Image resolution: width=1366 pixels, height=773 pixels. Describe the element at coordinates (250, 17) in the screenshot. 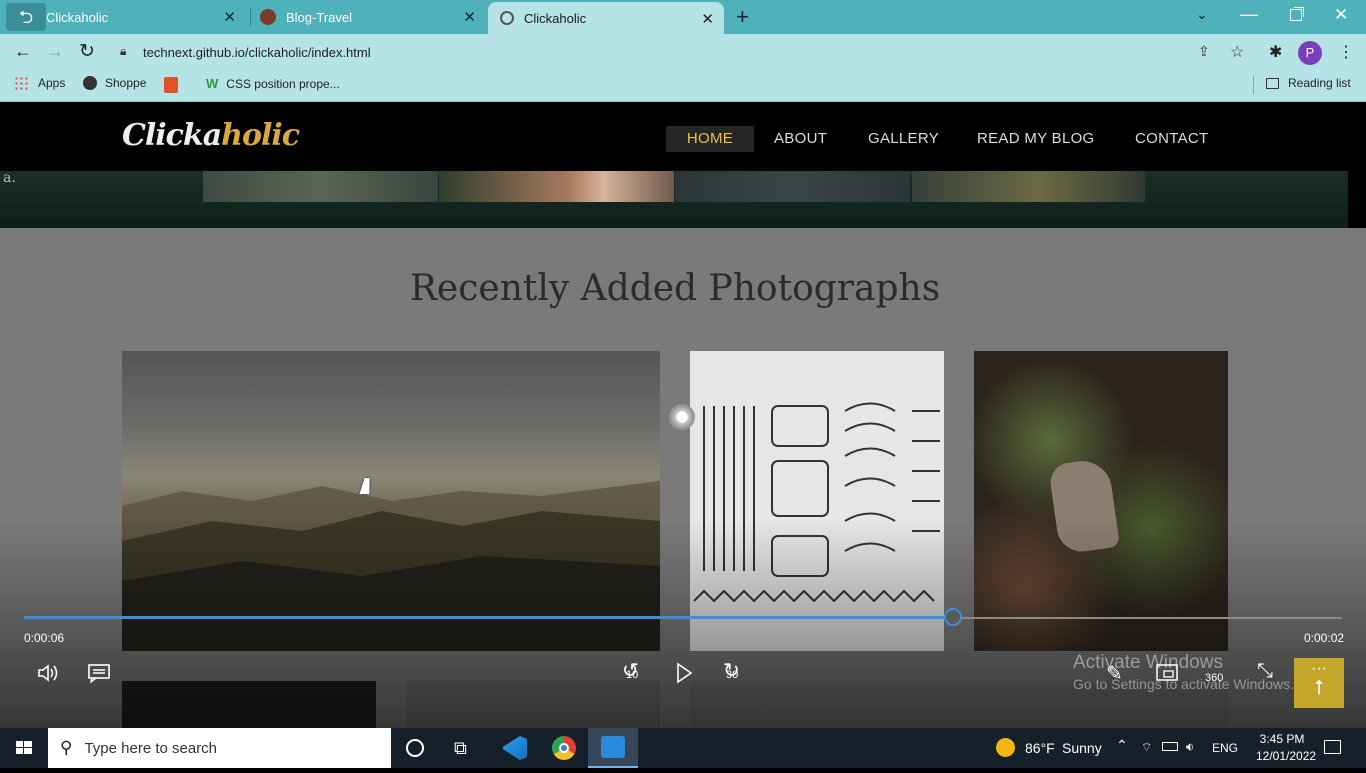

I see `tab-divider` at that location.